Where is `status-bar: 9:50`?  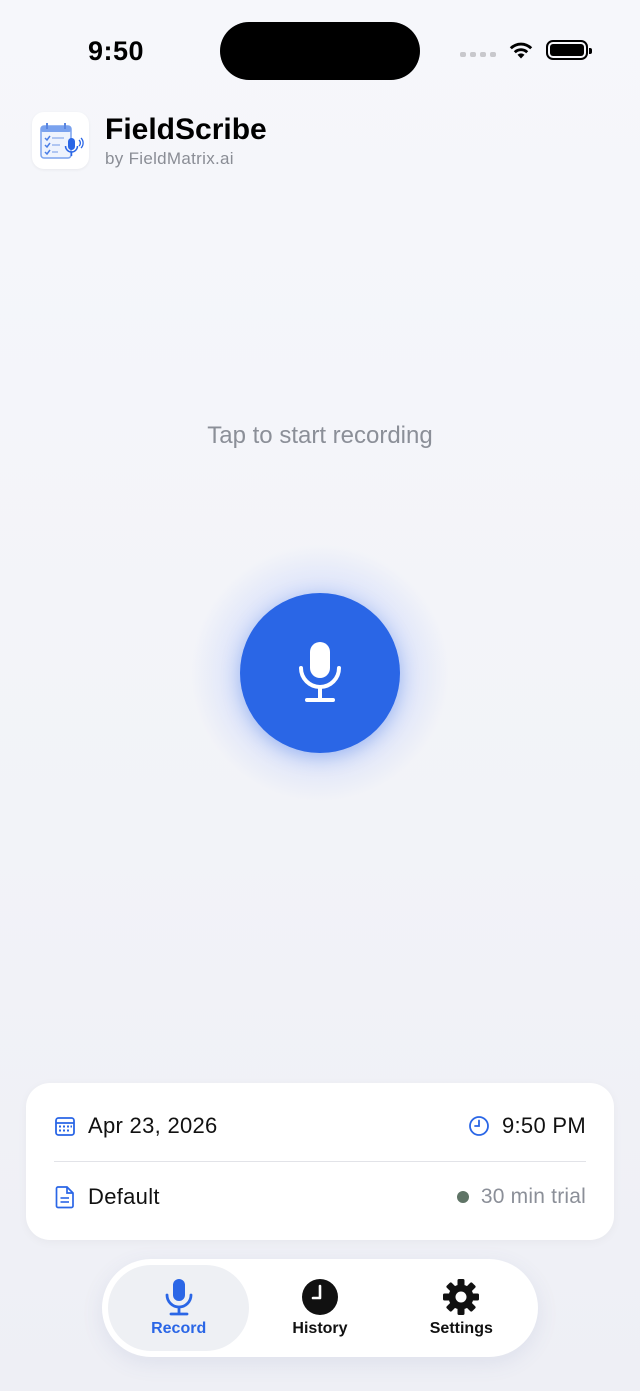 status-bar: 9:50 is located at coordinates (320, 50).